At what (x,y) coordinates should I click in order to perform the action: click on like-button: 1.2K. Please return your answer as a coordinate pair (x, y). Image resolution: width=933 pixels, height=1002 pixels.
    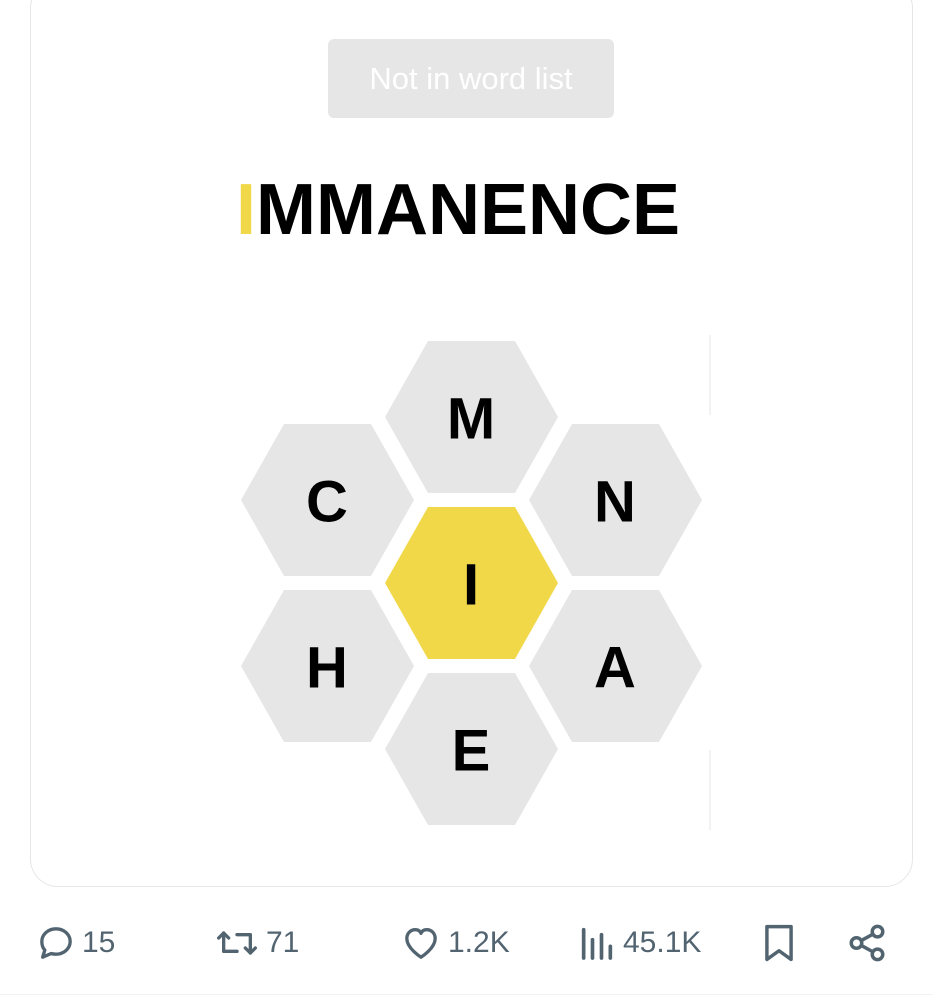
    Looking at the image, I should click on (455, 943).